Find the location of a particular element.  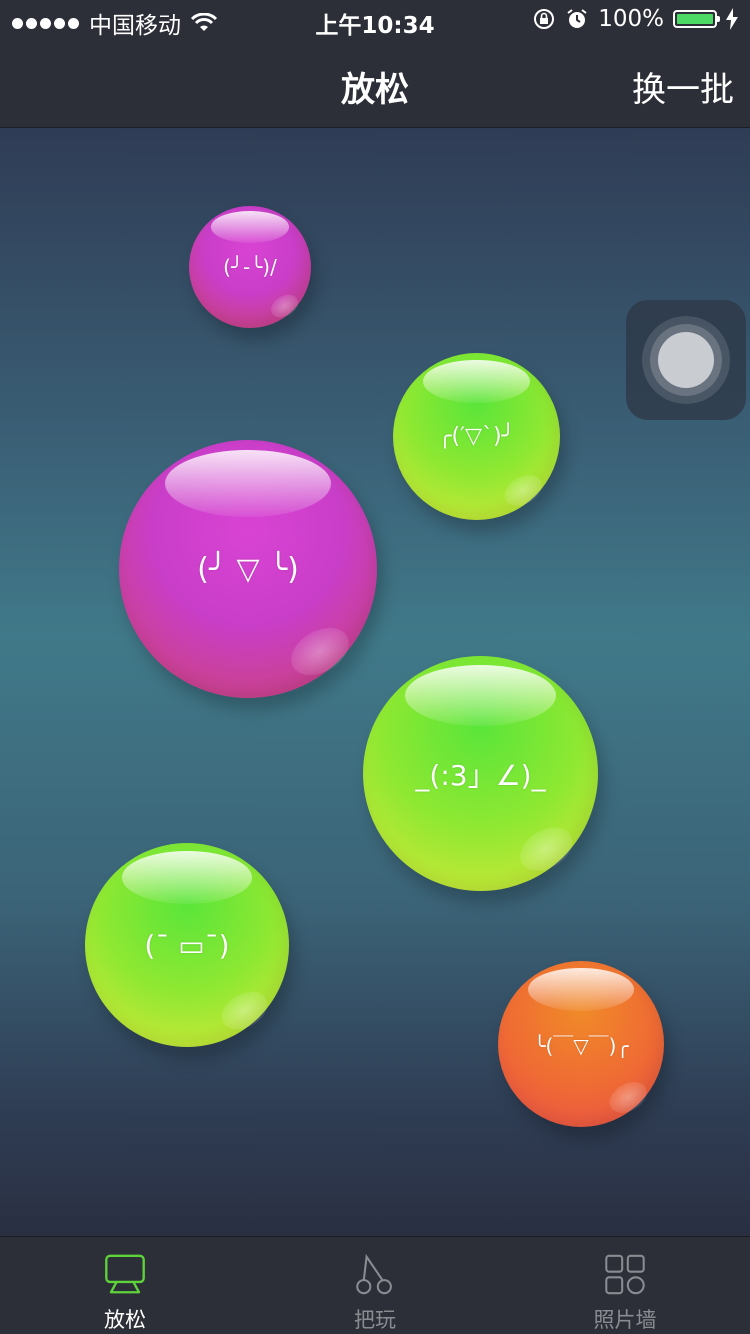

bubble-face: (╯ ▽ ╰) is located at coordinates (248, 569).